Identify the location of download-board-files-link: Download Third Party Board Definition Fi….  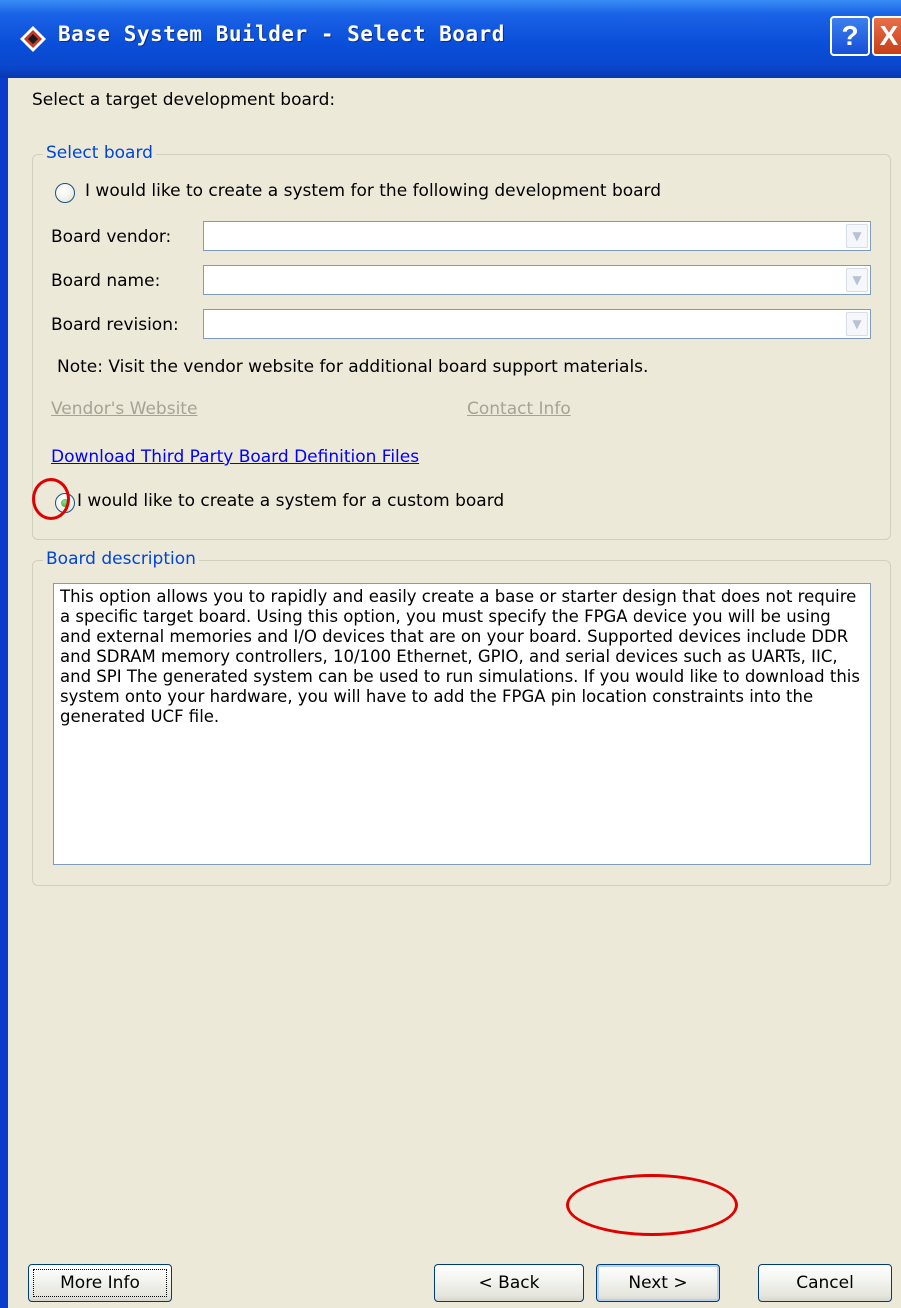
(235, 457).